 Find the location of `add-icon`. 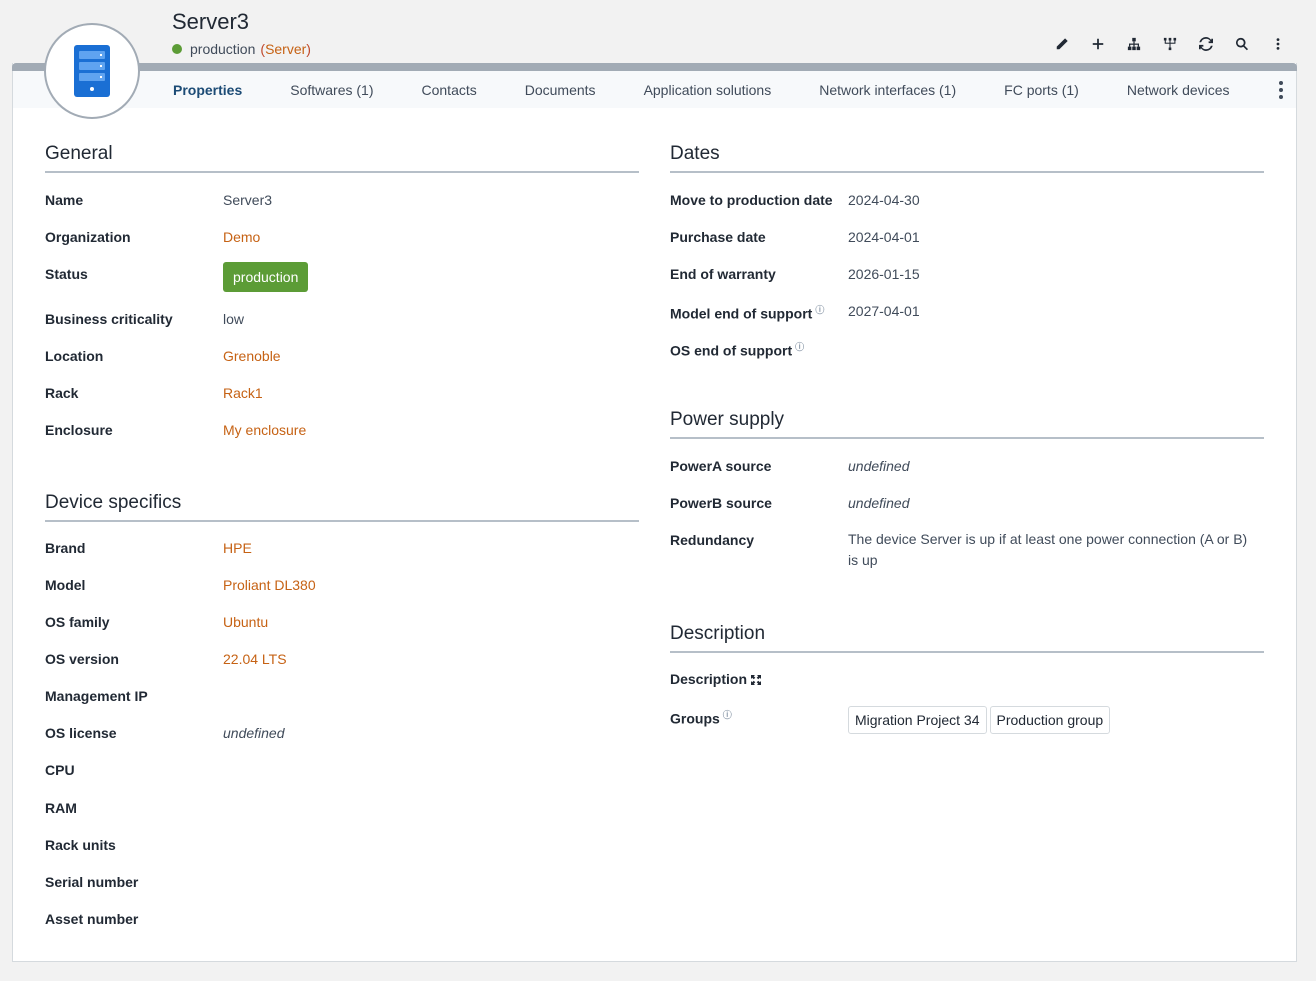

add-icon is located at coordinates (1098, 44).